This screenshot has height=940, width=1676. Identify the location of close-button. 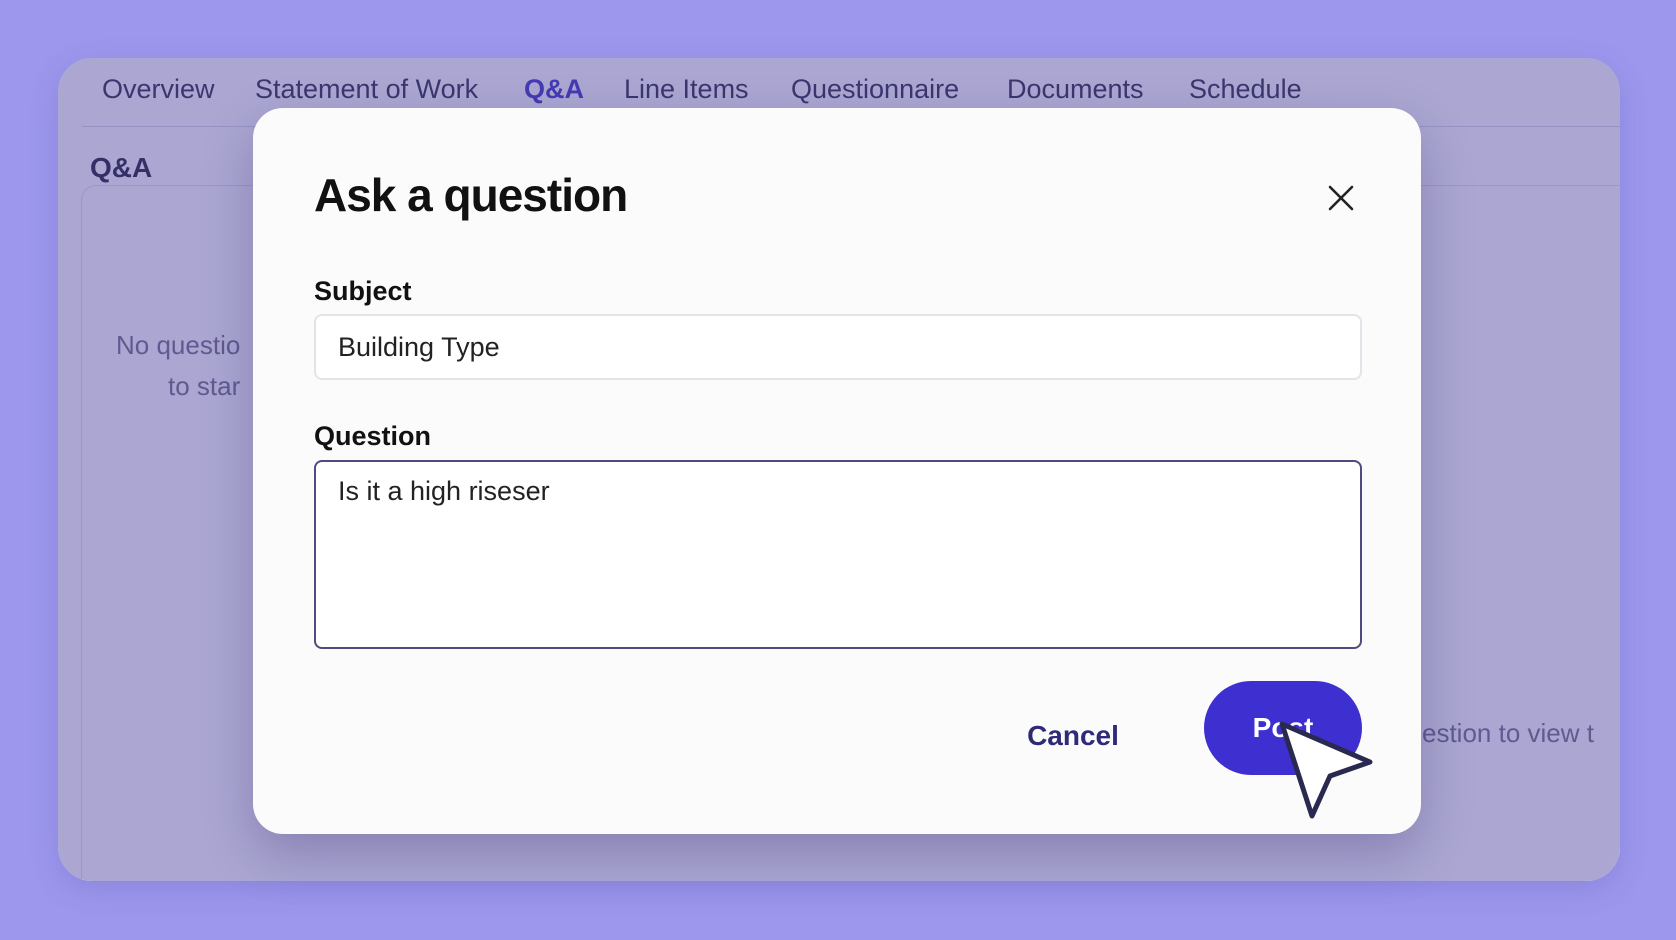
(1341, 198).